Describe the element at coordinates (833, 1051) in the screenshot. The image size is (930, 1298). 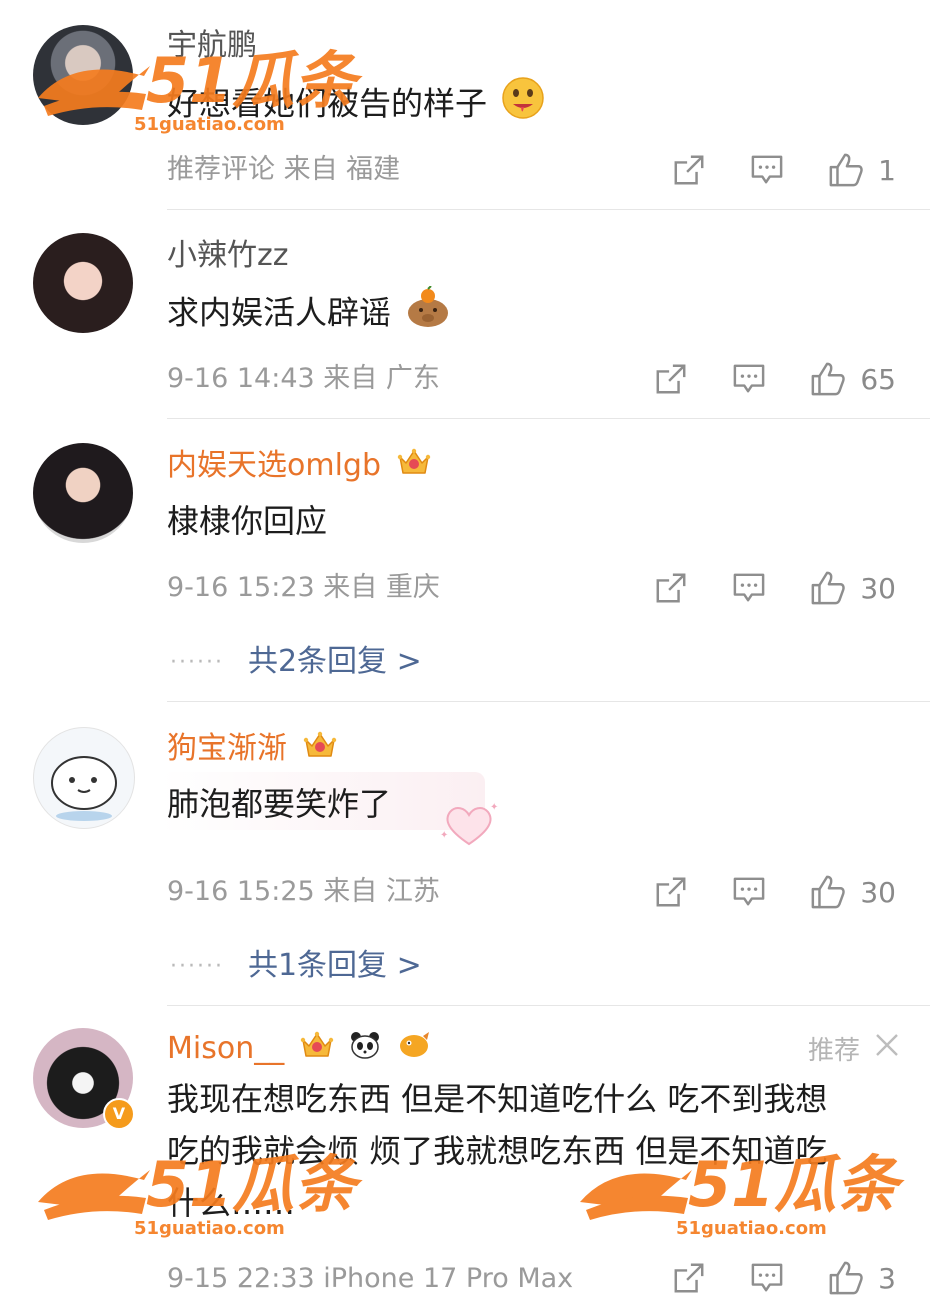
I see `recommend-text: 推荐` at that location.